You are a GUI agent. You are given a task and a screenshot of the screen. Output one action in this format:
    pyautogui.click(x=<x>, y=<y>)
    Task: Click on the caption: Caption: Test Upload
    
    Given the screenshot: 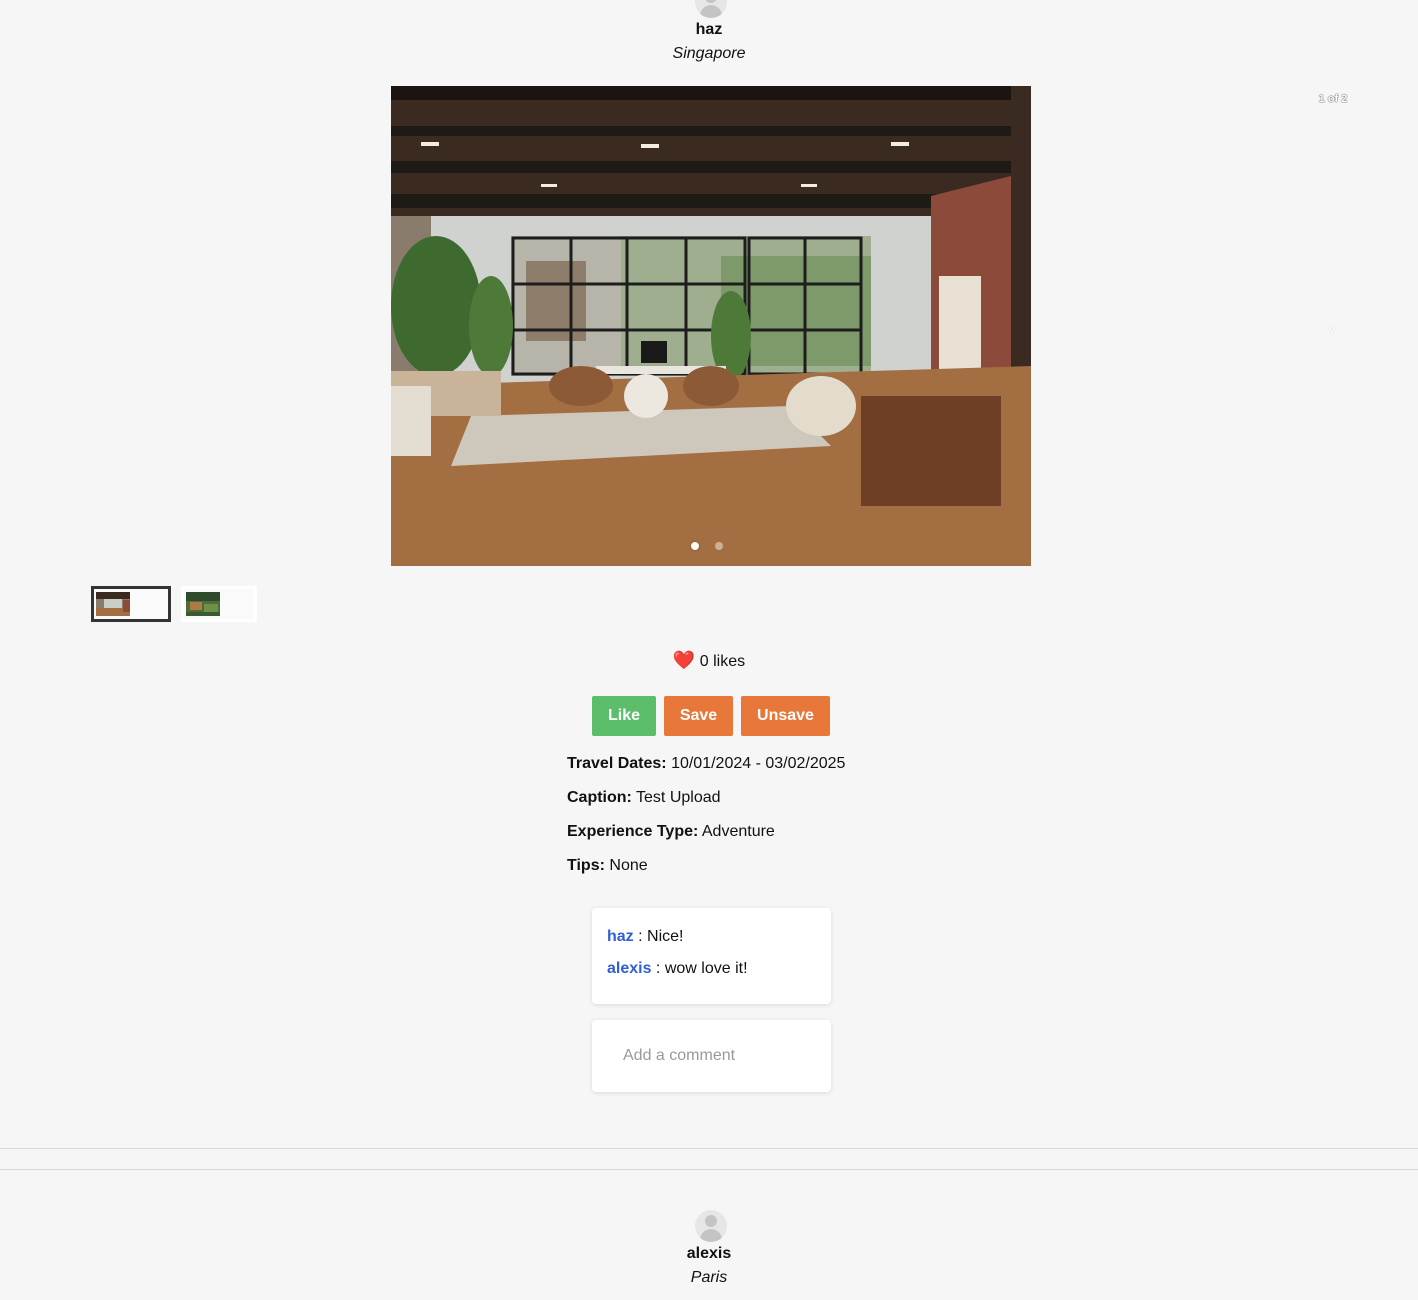 What is the action you would take?
    pyautogui.click(x=644, y=798)
    